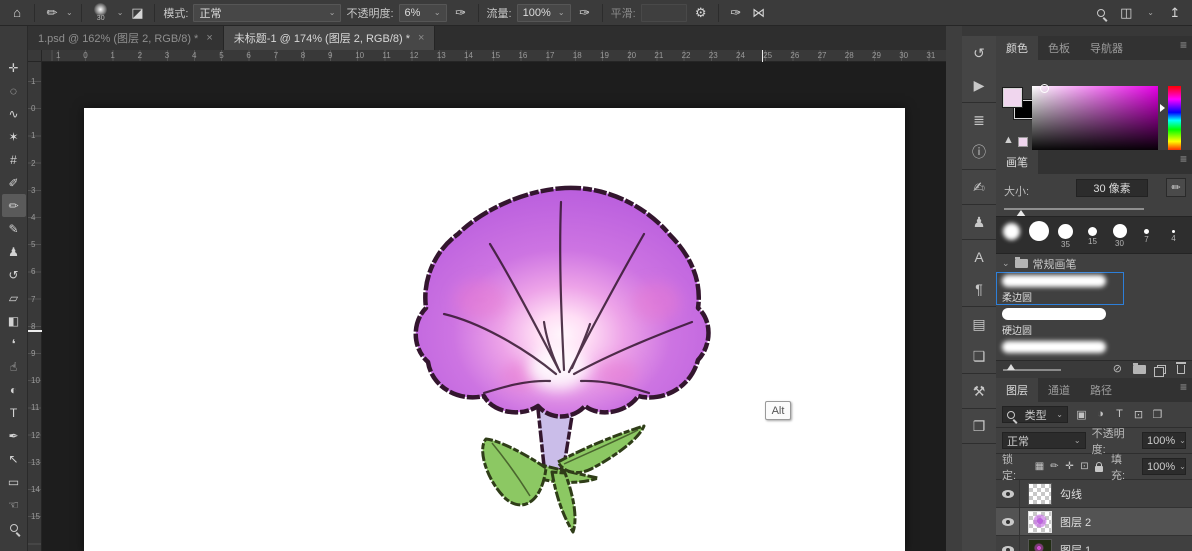 The width and height of the screenshot is (1192, 551). What do you see at coordinates (1101, 12) in the screenshot?
I see `search-icon` at bounding box center [1101, 12].